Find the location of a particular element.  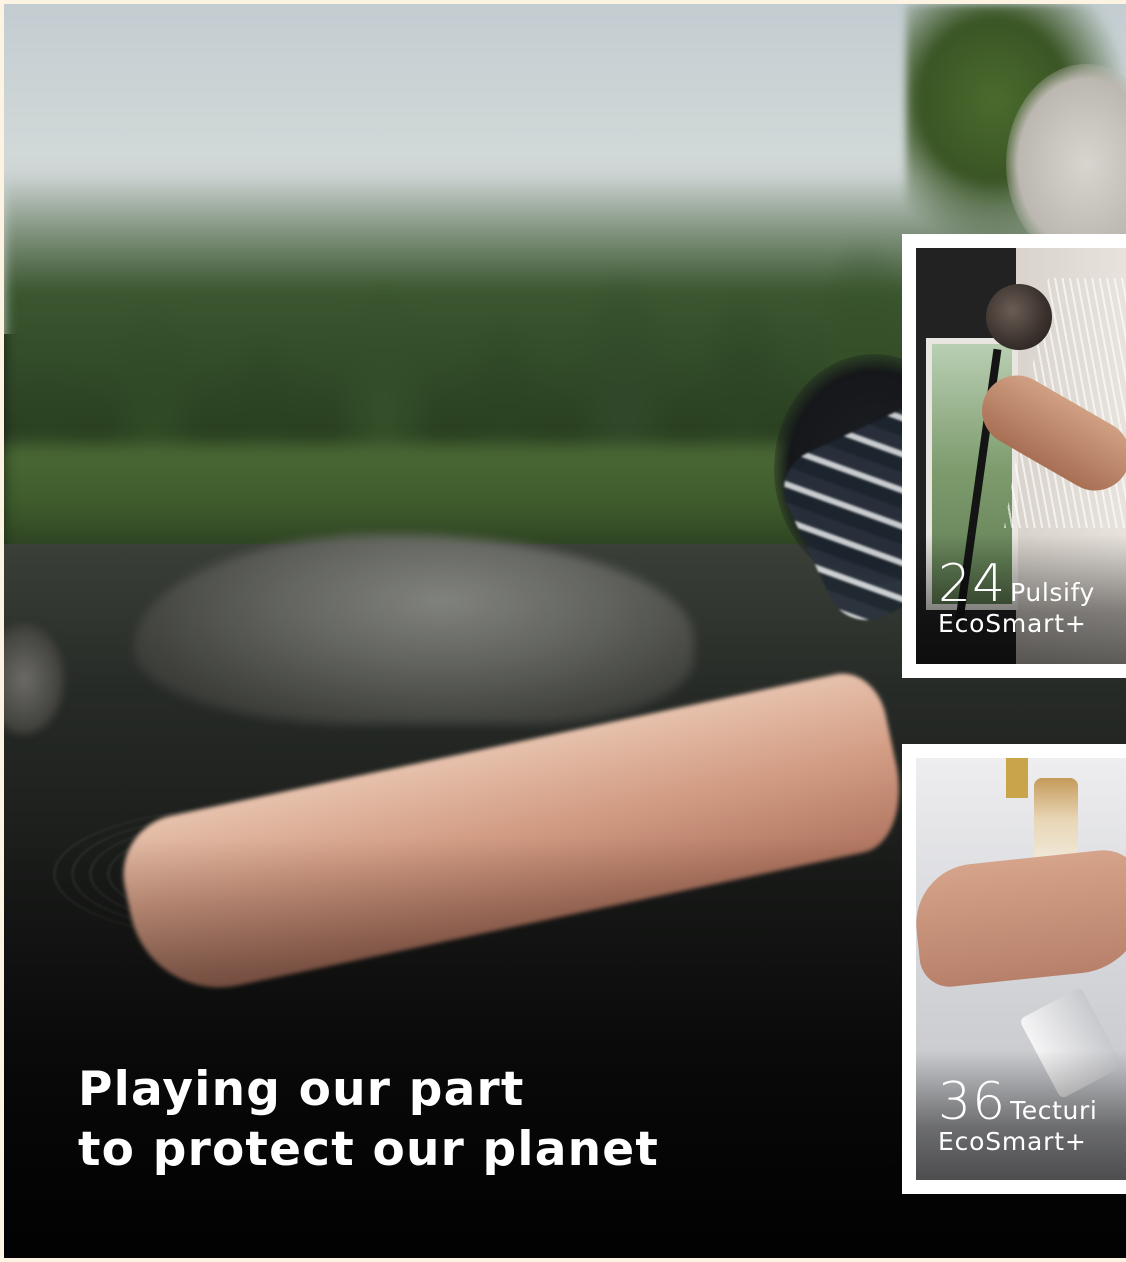

page-number: 24 is located at coordinates (972, 584).